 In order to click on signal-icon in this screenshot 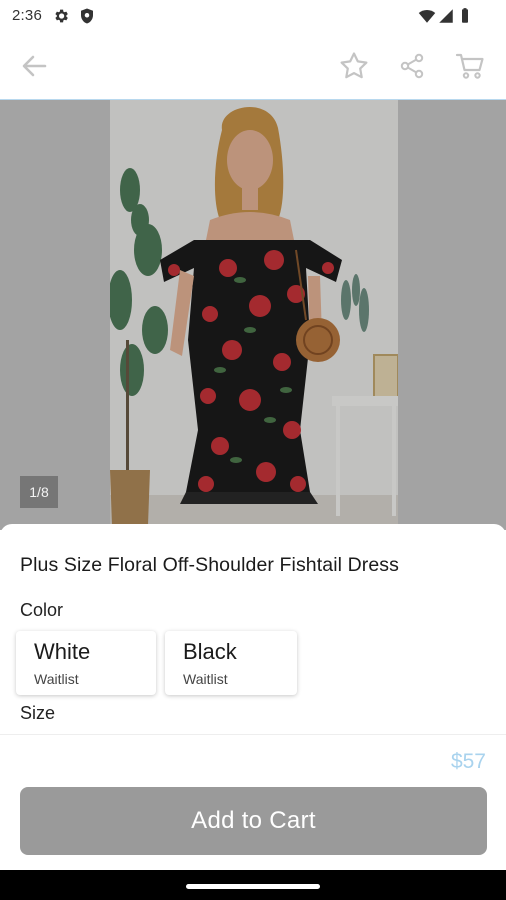, I will do `click(446, 16)`.